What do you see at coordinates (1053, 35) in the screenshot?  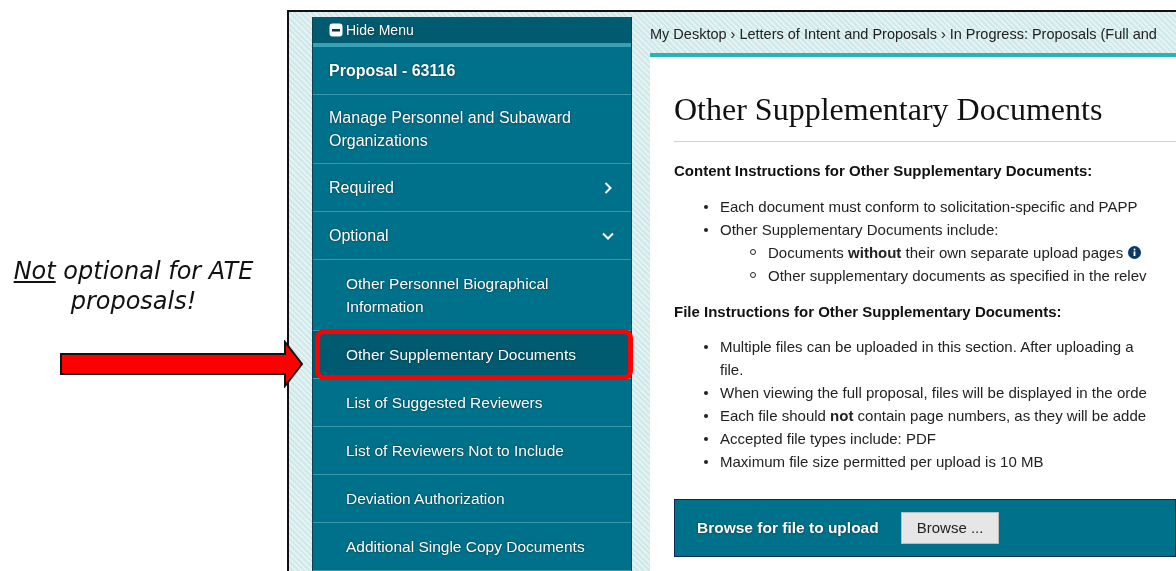 I see `breadcrumb-link: In Progress: Proposals (Full and` at bounding box center [1053, 35].